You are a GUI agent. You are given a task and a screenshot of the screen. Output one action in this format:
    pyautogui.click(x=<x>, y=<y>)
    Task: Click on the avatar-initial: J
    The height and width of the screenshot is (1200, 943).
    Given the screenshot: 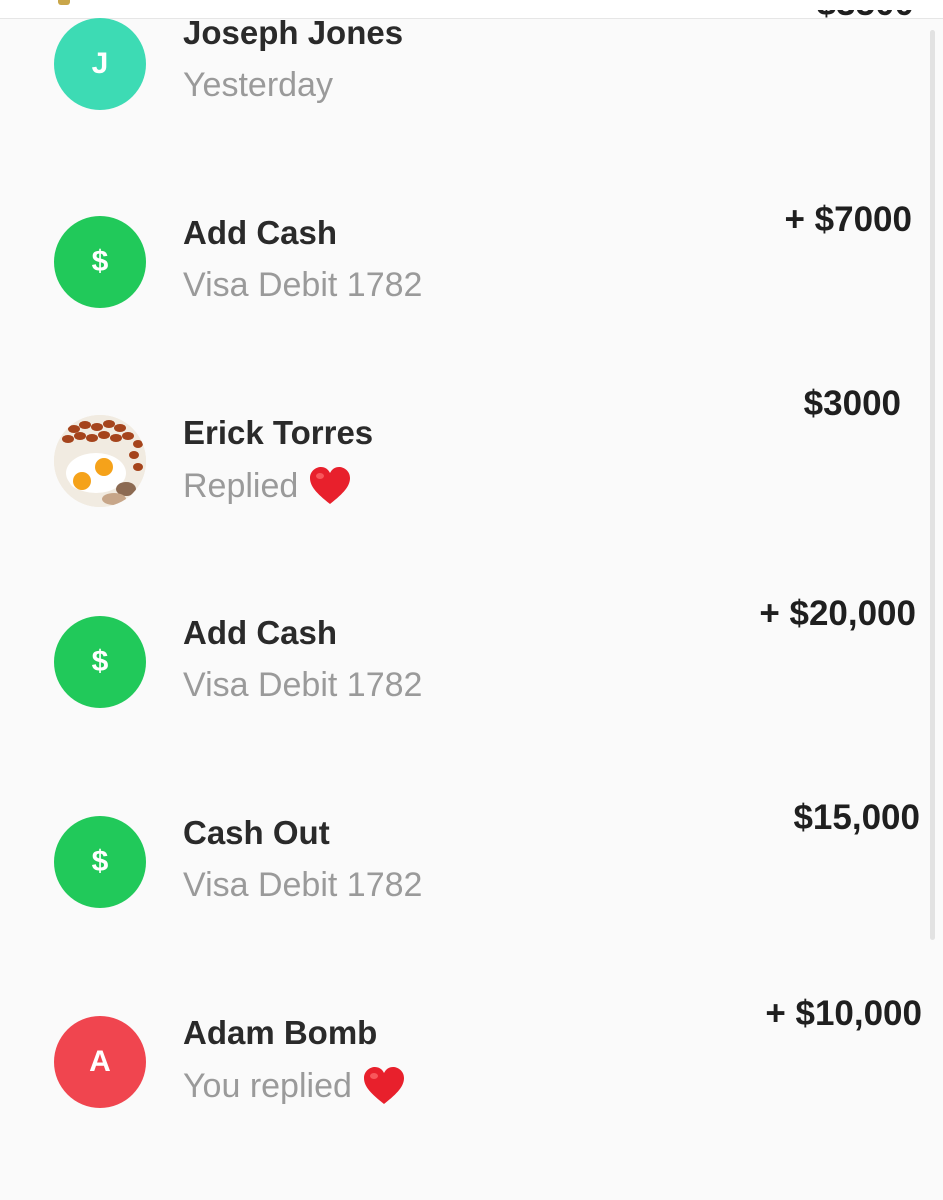 What is the action you would take?
    pyautogui.click(x=100, y=63)
    